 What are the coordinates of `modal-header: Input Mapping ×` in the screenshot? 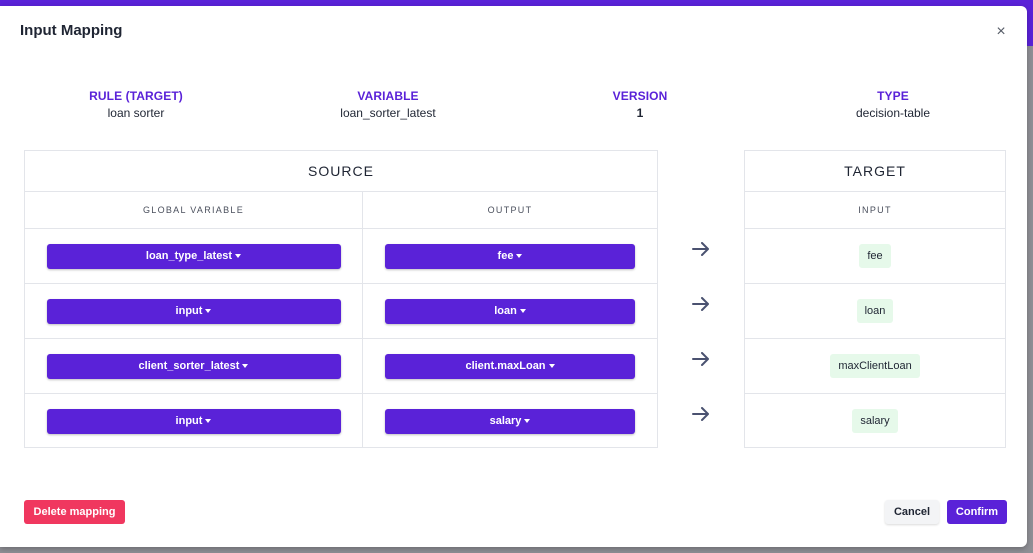 It's located at (513, 32).